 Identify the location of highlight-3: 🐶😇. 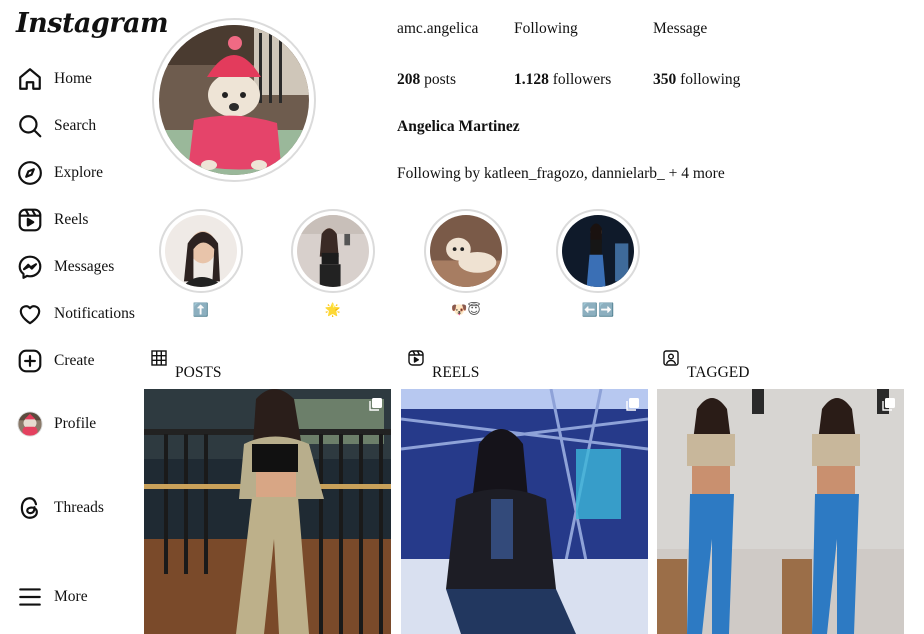
(466, 263).